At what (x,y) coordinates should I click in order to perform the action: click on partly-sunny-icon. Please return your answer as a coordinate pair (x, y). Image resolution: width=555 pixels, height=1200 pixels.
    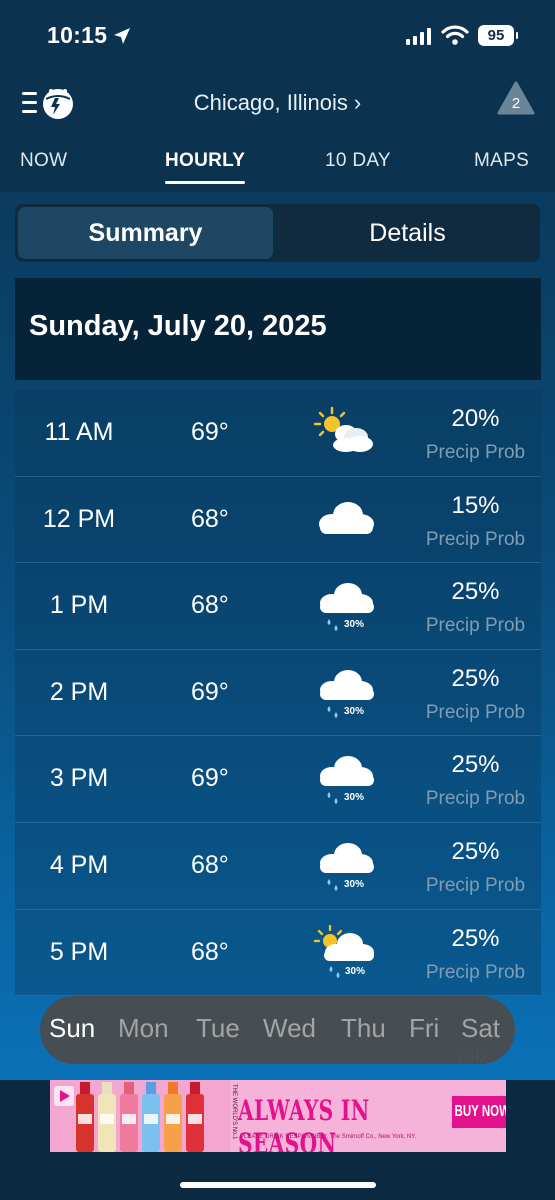
    Looking at the image, I should click on (343, 429).